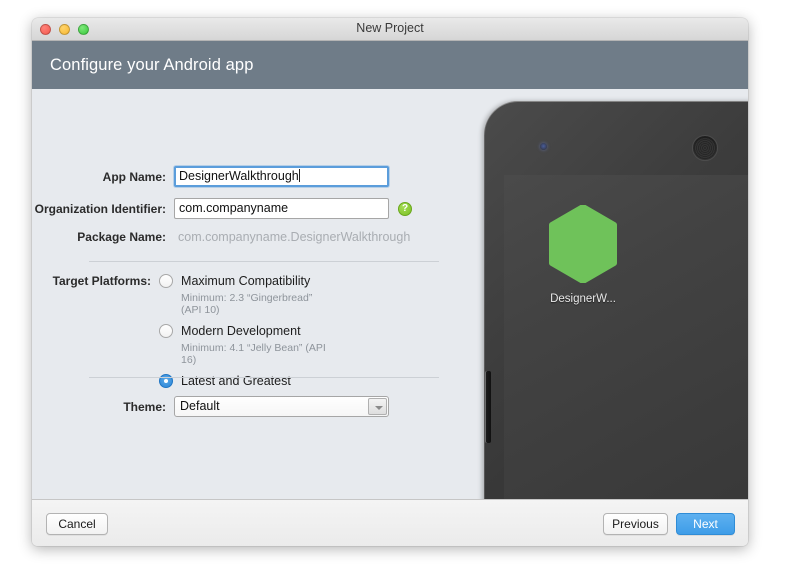 This screenshot has width=800, height=586. I want to click on radio-label: Maximum Compatibility, so click(246, 281).